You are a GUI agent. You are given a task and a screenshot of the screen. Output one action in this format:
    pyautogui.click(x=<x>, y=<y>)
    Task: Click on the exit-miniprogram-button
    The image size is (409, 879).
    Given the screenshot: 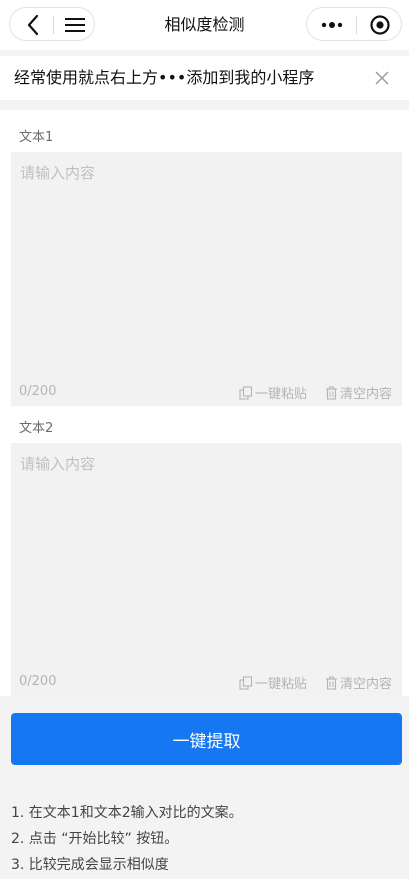 What is the action you would take?
    pyautogui.click(x=380, y=25)
    